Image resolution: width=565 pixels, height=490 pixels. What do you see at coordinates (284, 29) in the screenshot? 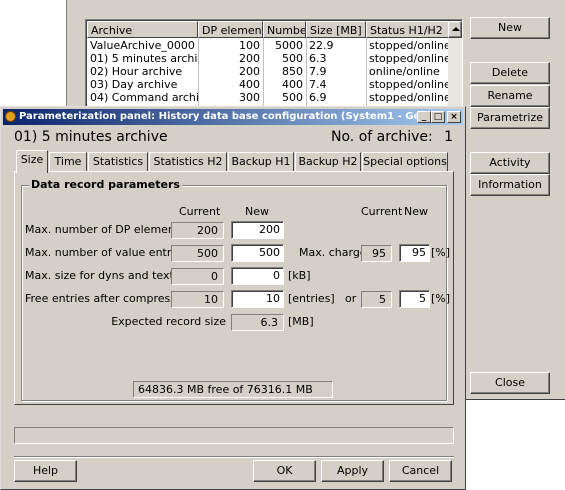
I see `column-header-number: Number` at bounding box center [284, 29].